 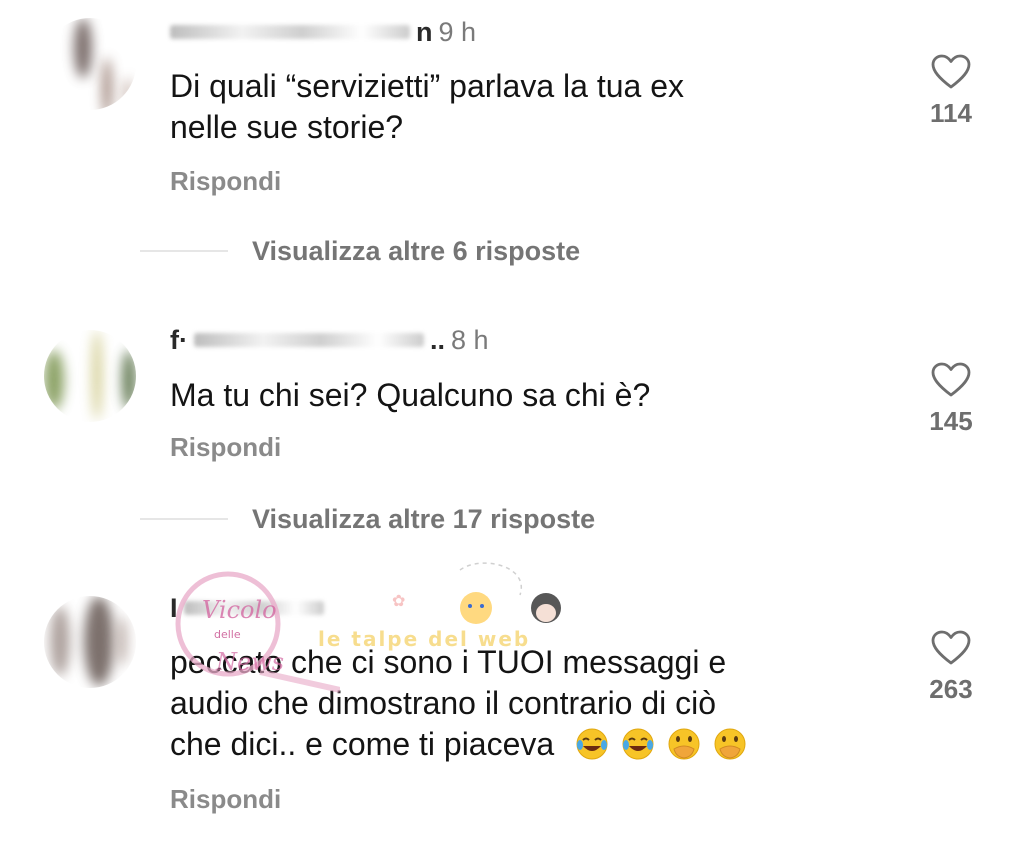 What do you see at coordinates (427, 86) in the screenshot?
I see `comment-text-line: Di quali “servizietti” parlava la tua ex` at bounding box center [427, 86].